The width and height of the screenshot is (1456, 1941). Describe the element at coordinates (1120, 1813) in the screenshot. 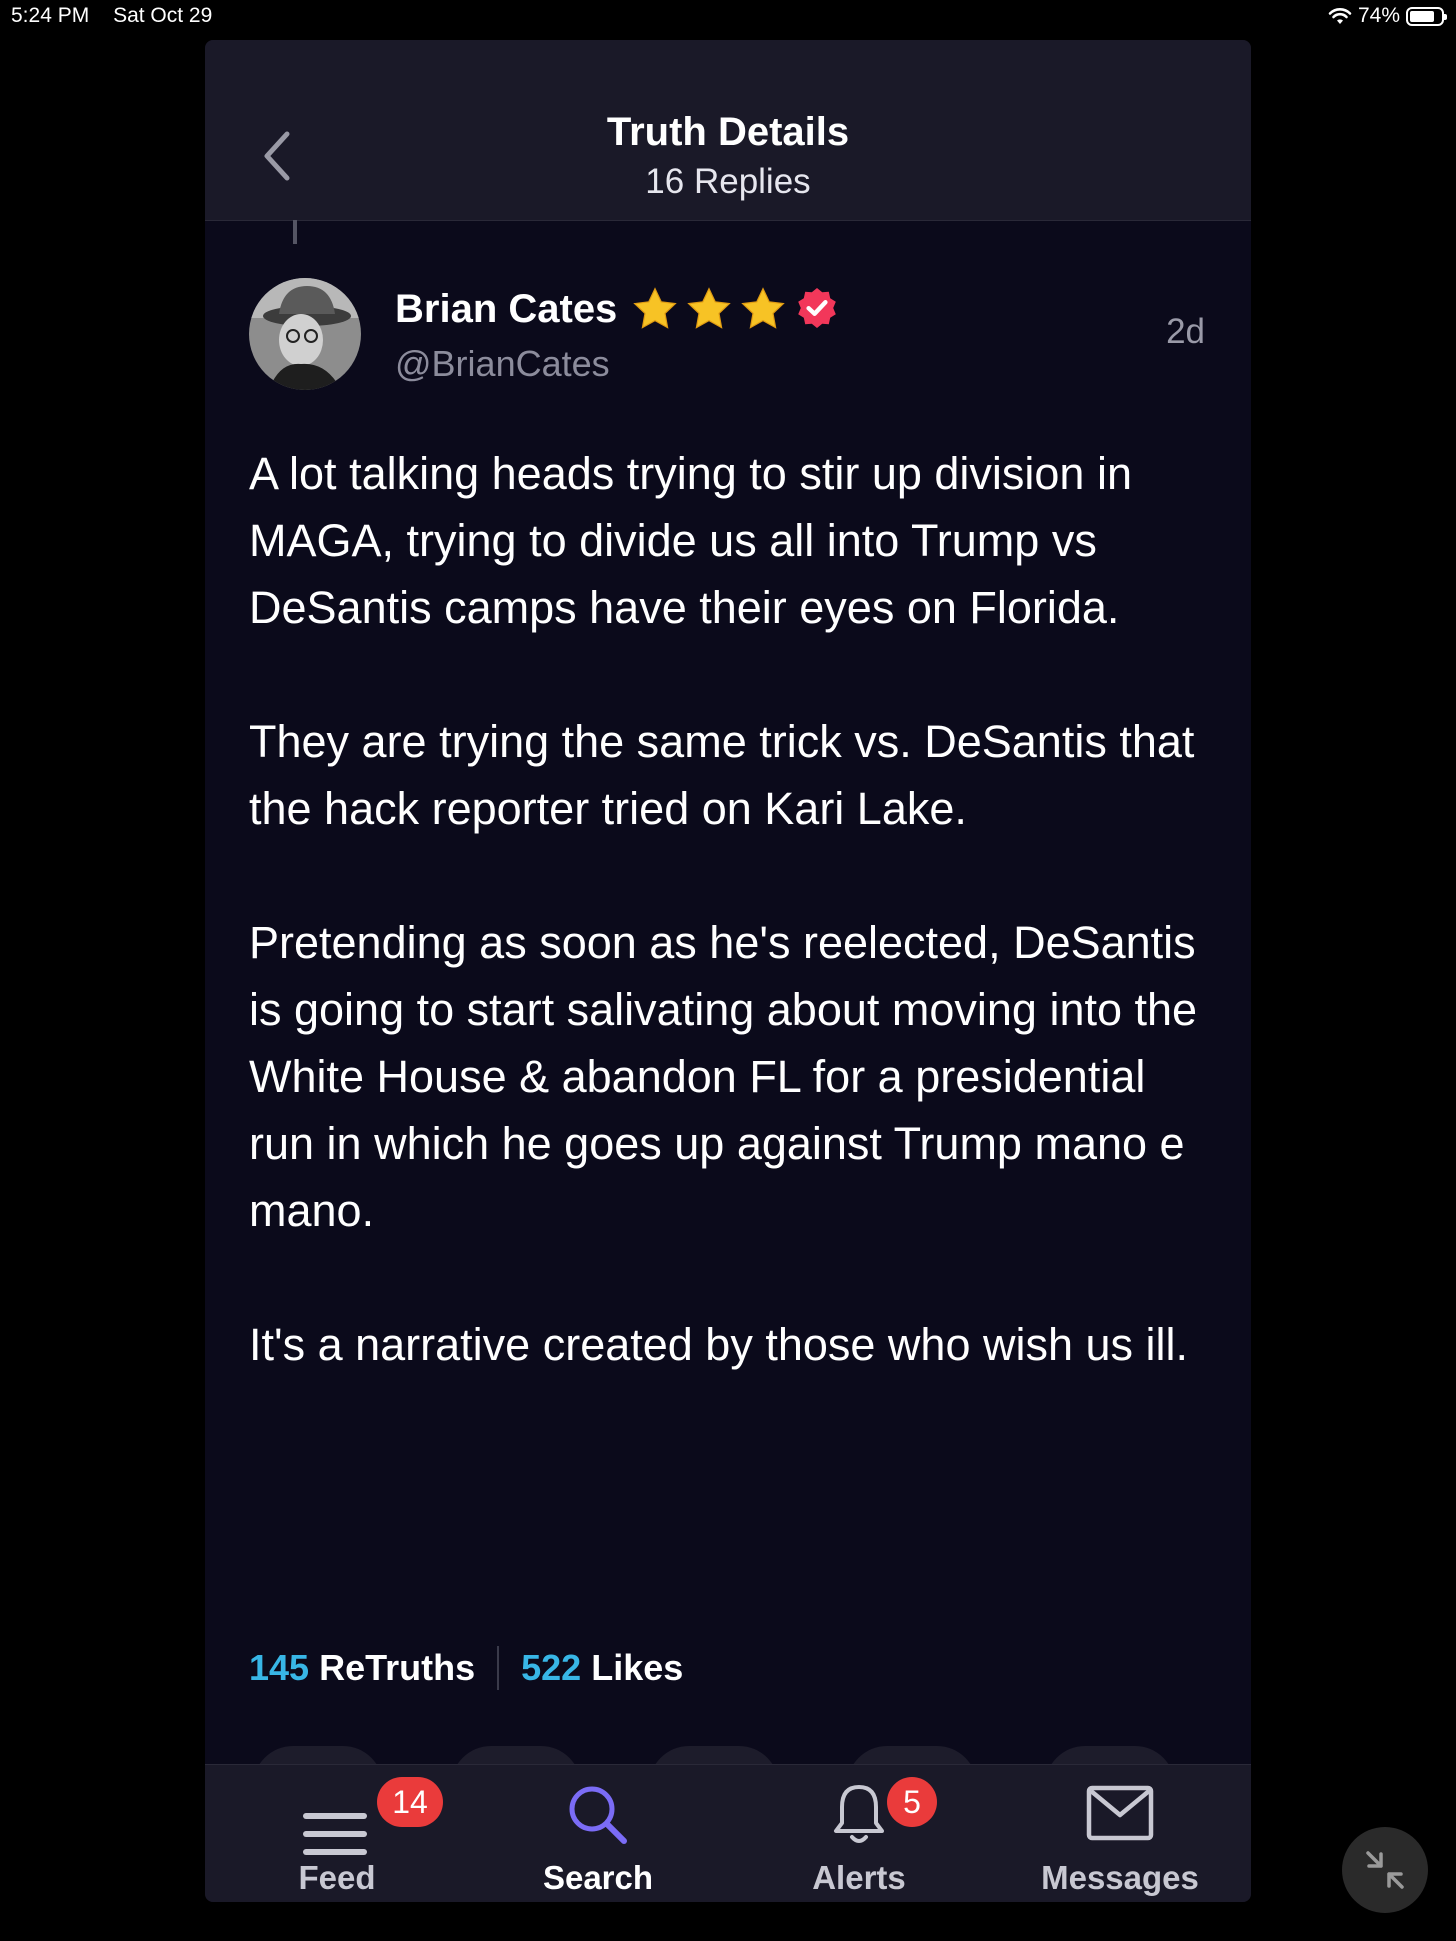

I see `mail-icon` at that location.